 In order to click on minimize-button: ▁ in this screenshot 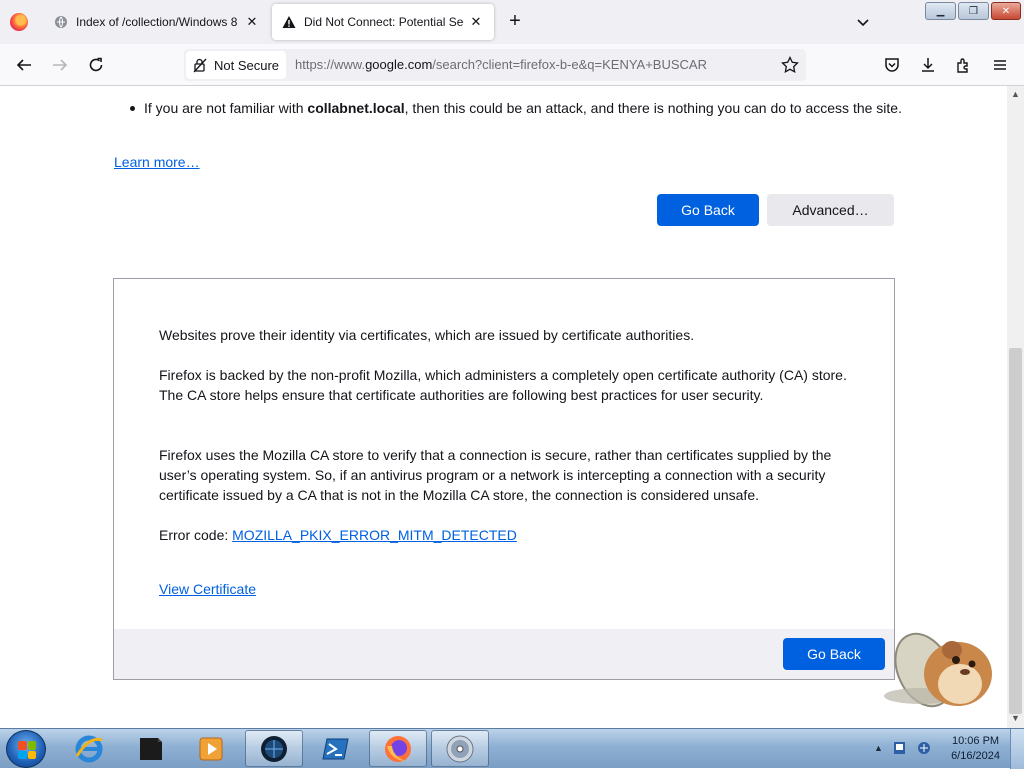, I will do `click(940, 11)`.